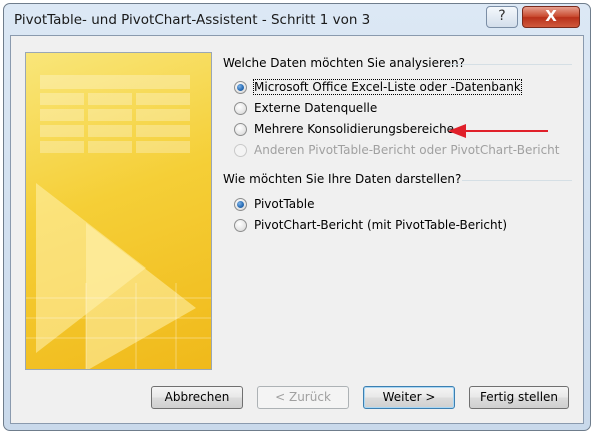 The image size is (595, 434). I want to click on radio-label: PivotTable, so click(284, 204).